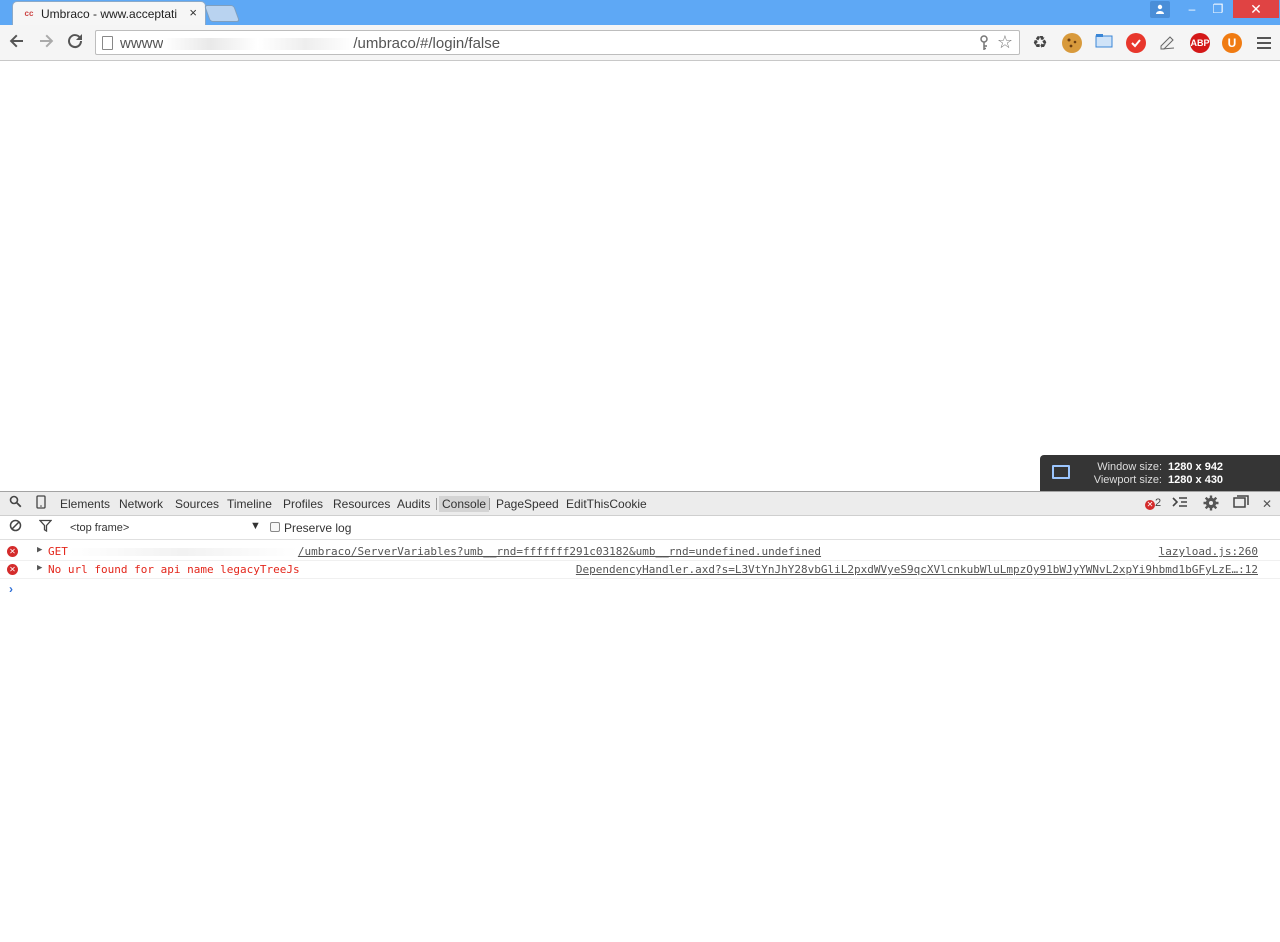 The image size is (1280, 942). I want to click on forward-arrow-icon, so click(46, 43).